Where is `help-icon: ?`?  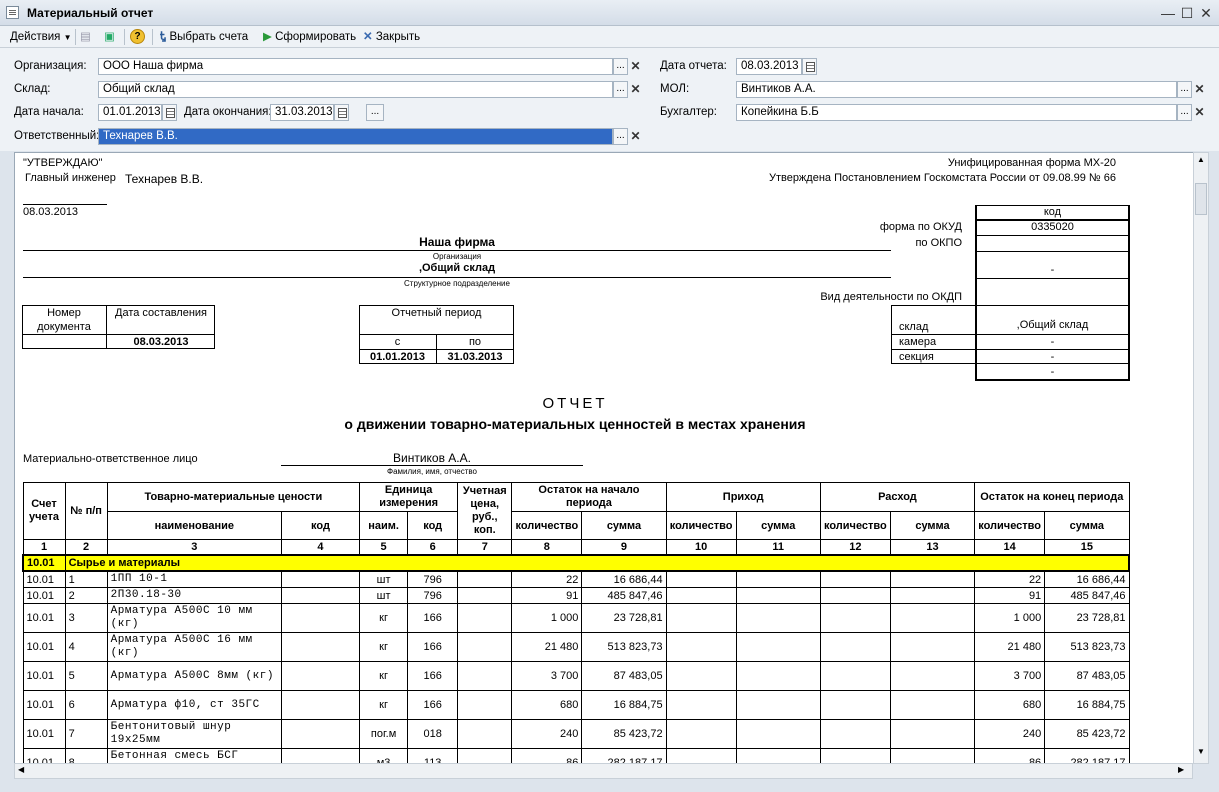
help-icon: ? is located at coordinates (137, 37).